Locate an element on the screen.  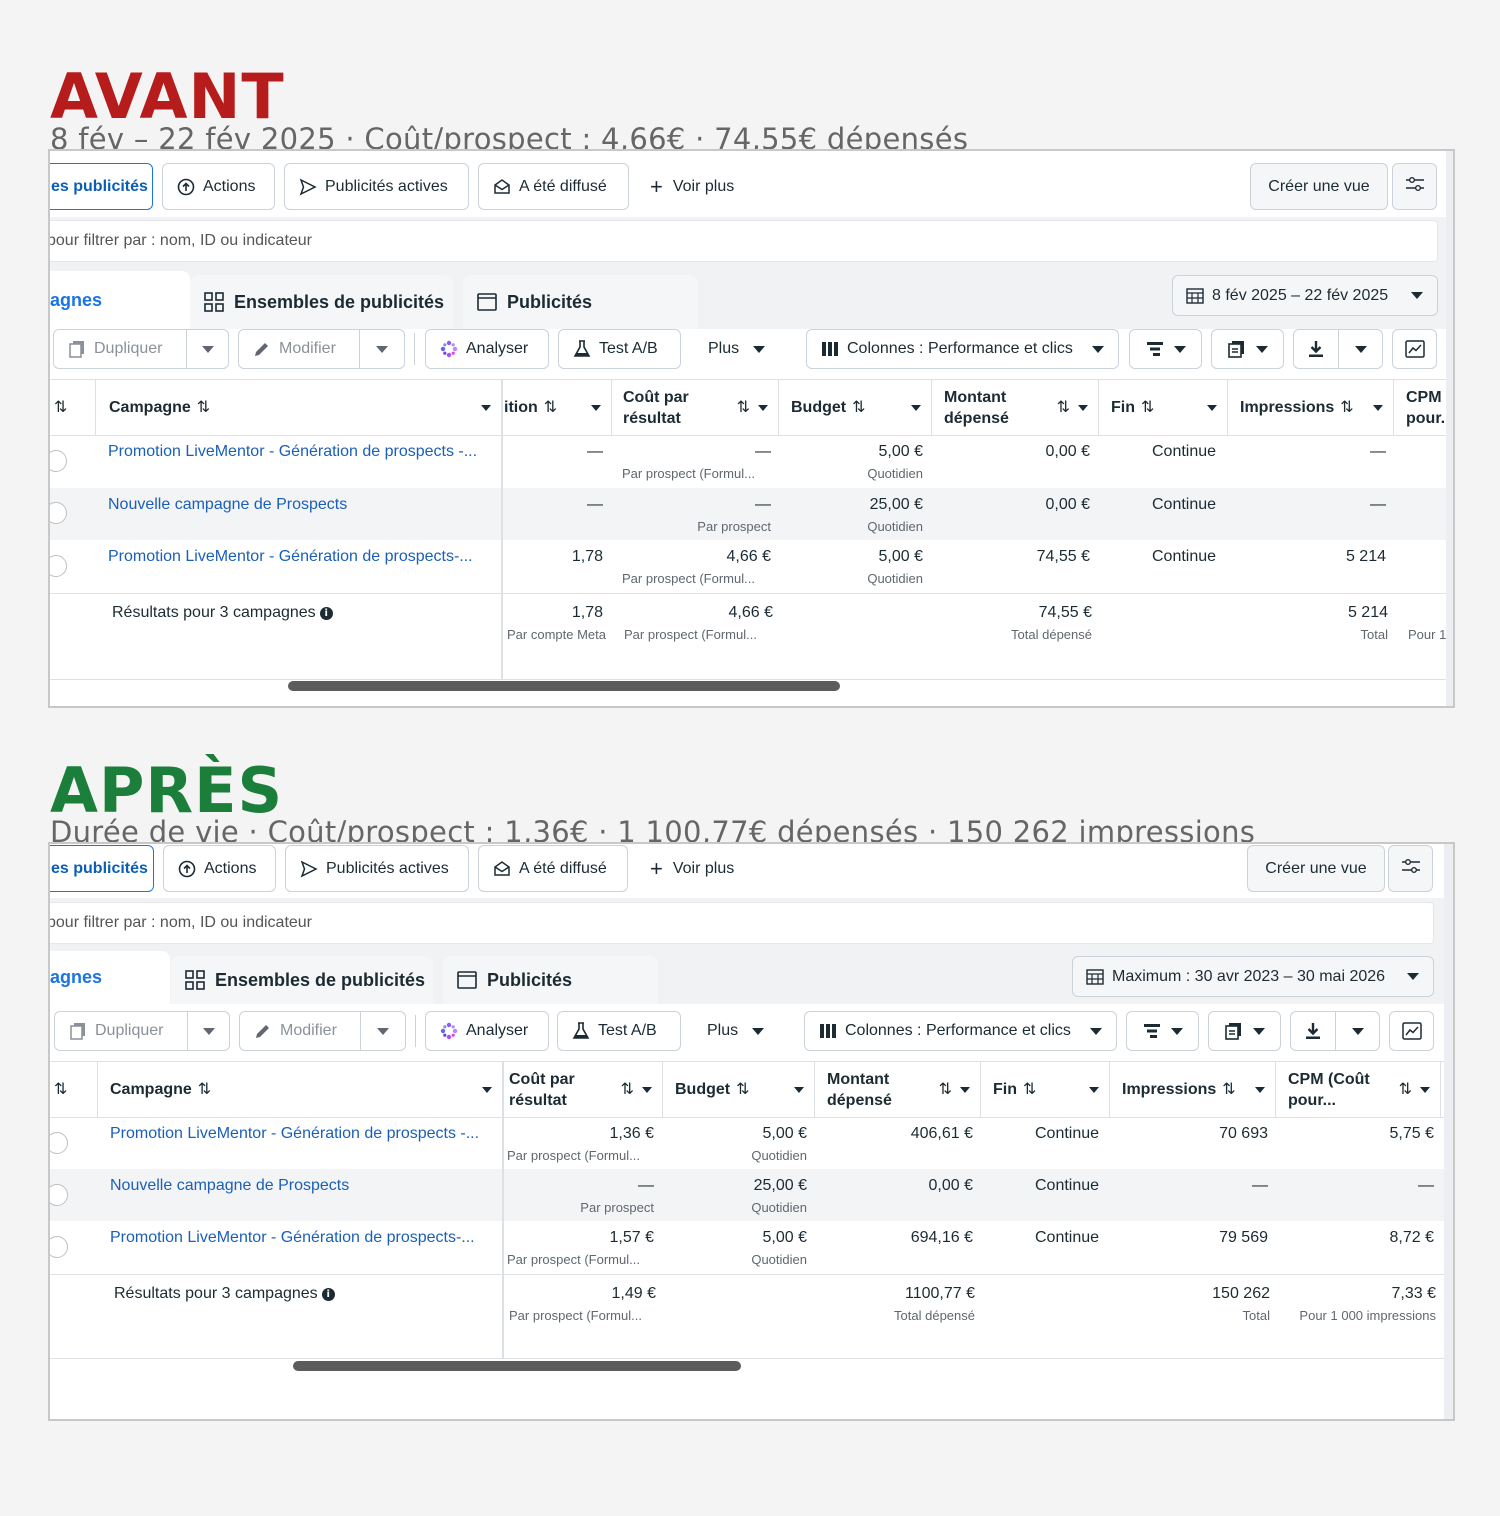
end-value: Continue is located at coordinates (1184, 451).